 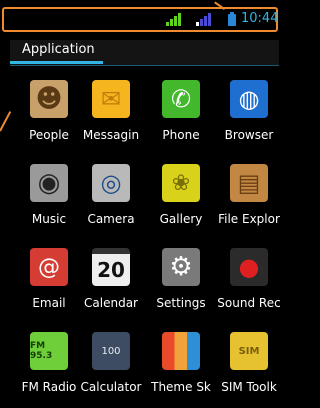 I want to click on app-sound-recorder: ● Sound Rec, so click(x=249, y=282).